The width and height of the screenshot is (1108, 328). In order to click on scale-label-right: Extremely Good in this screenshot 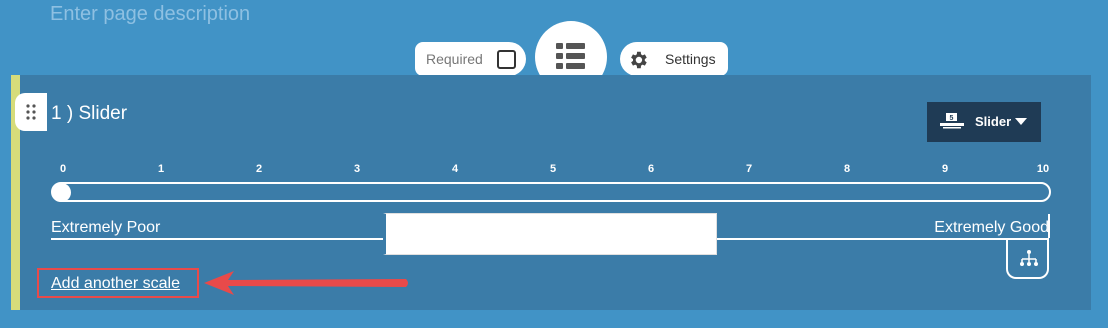, I will do `click(991, 228)`.